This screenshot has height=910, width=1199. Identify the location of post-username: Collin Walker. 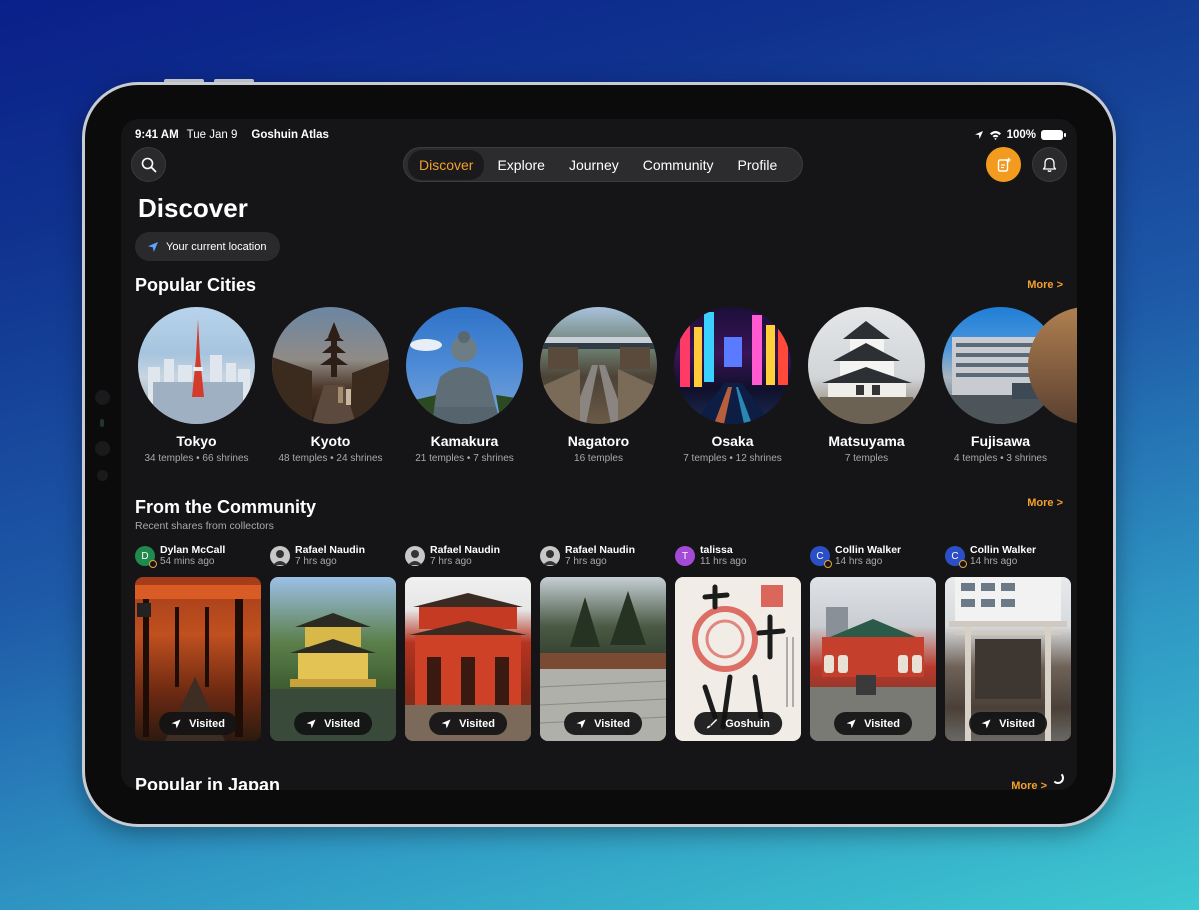
(1003, 550).